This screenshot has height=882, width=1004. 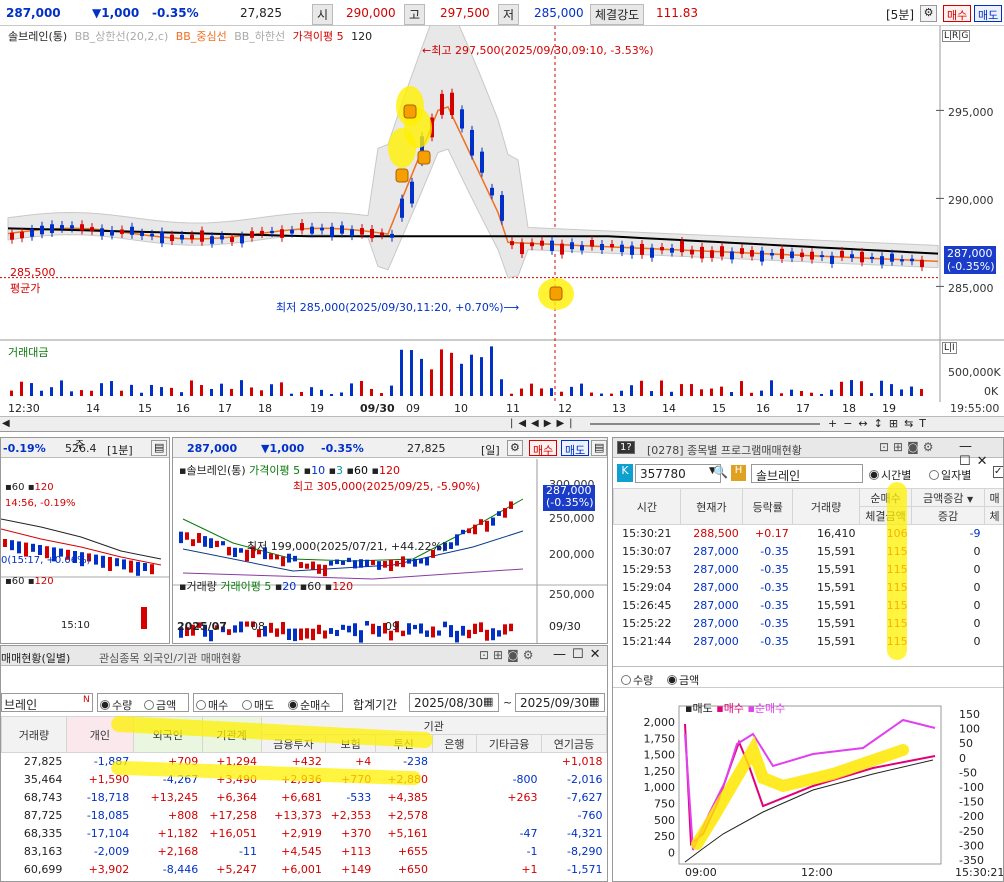 What do you see at coordinates (949, 348) in the screenshot?
I see `volume-corner-tag: L|I` at bounding box center [949, 348].